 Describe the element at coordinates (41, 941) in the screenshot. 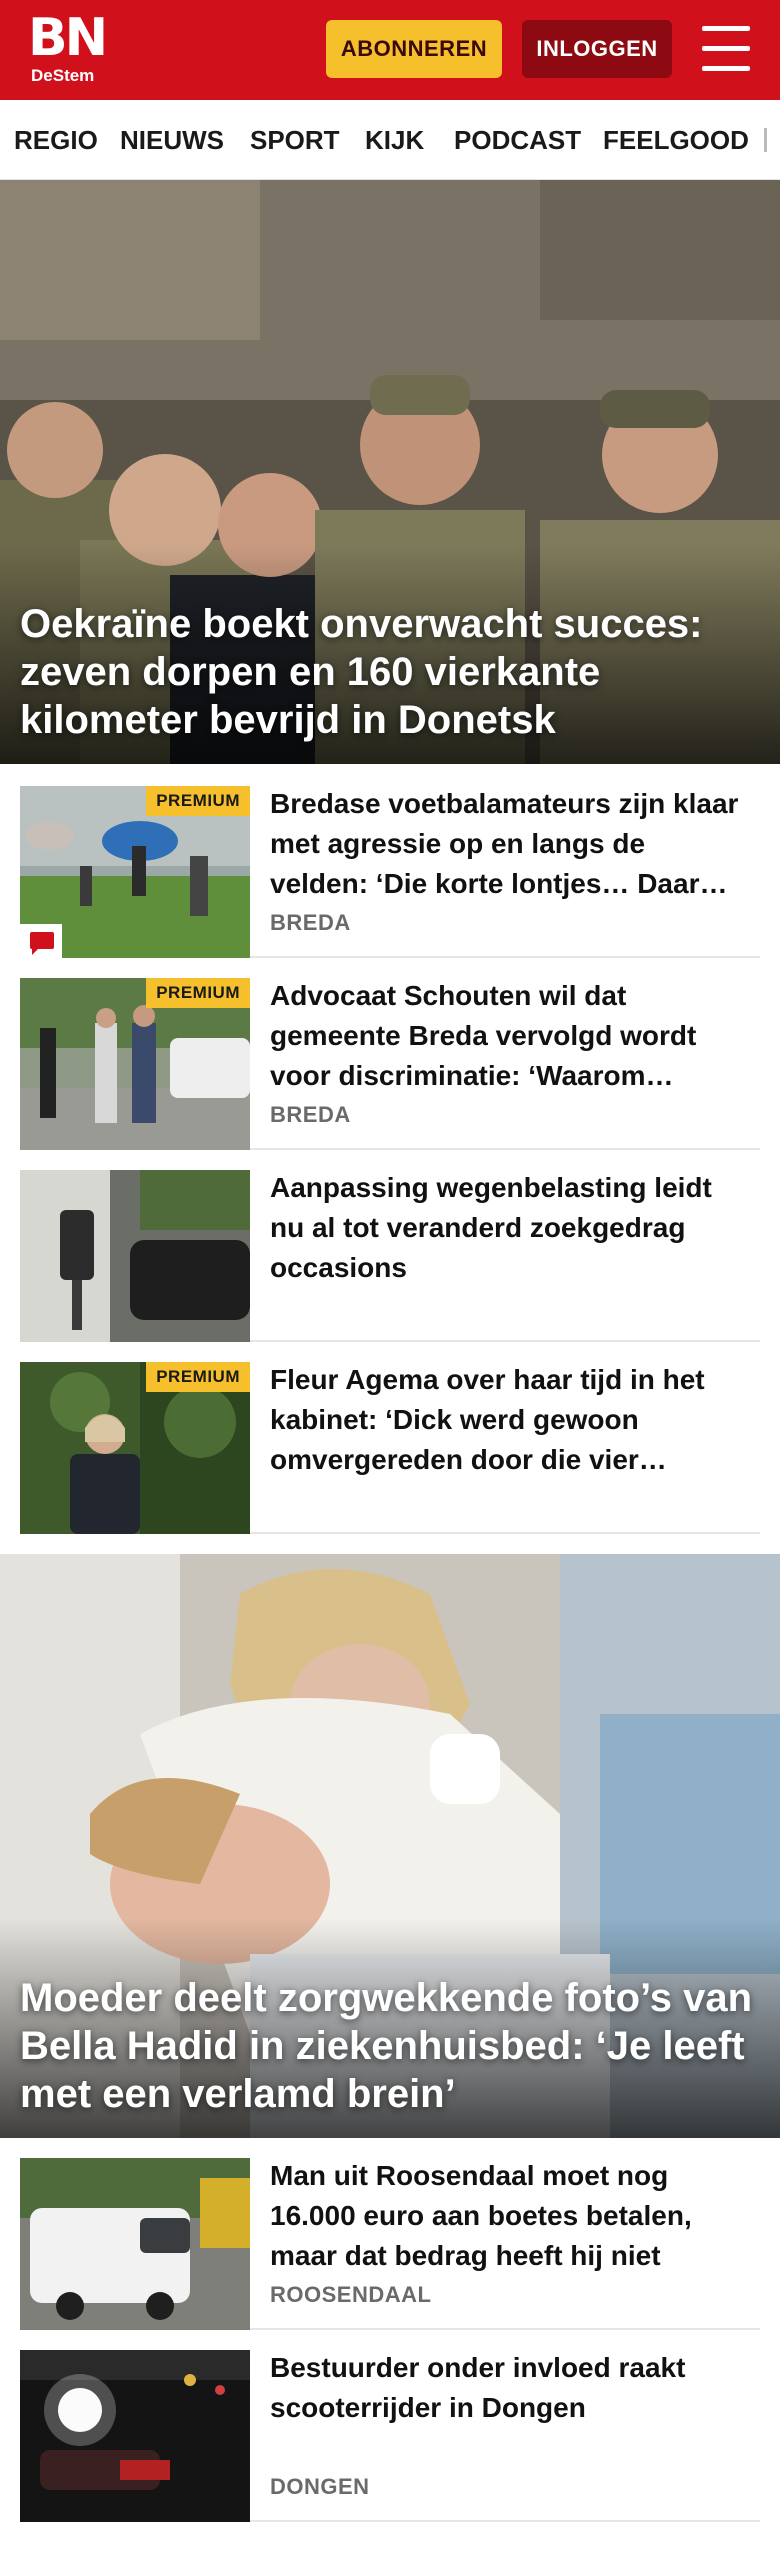

I see `comment-icon` at that location.